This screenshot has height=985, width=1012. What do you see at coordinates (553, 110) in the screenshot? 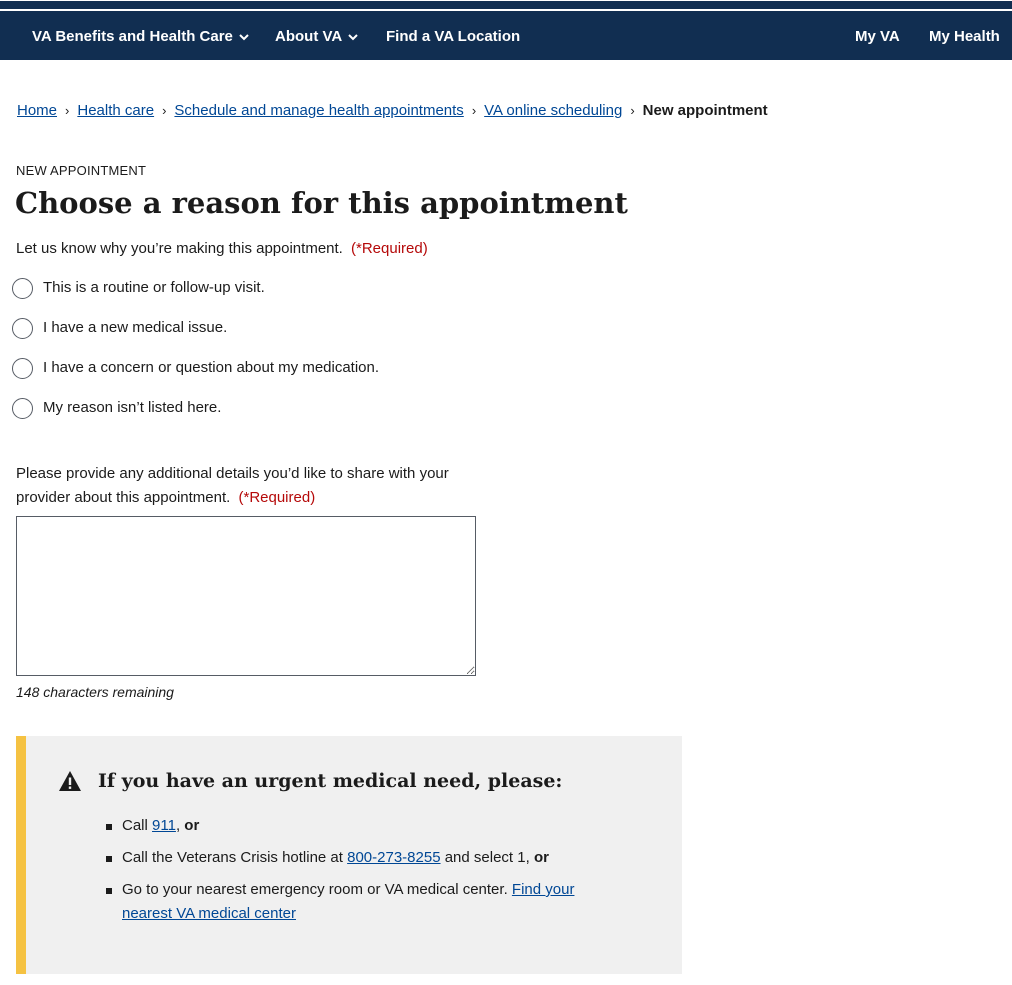
I see `breadcrumb-online-scheduling: VA online scheduling` at bounding box center [553, 110].